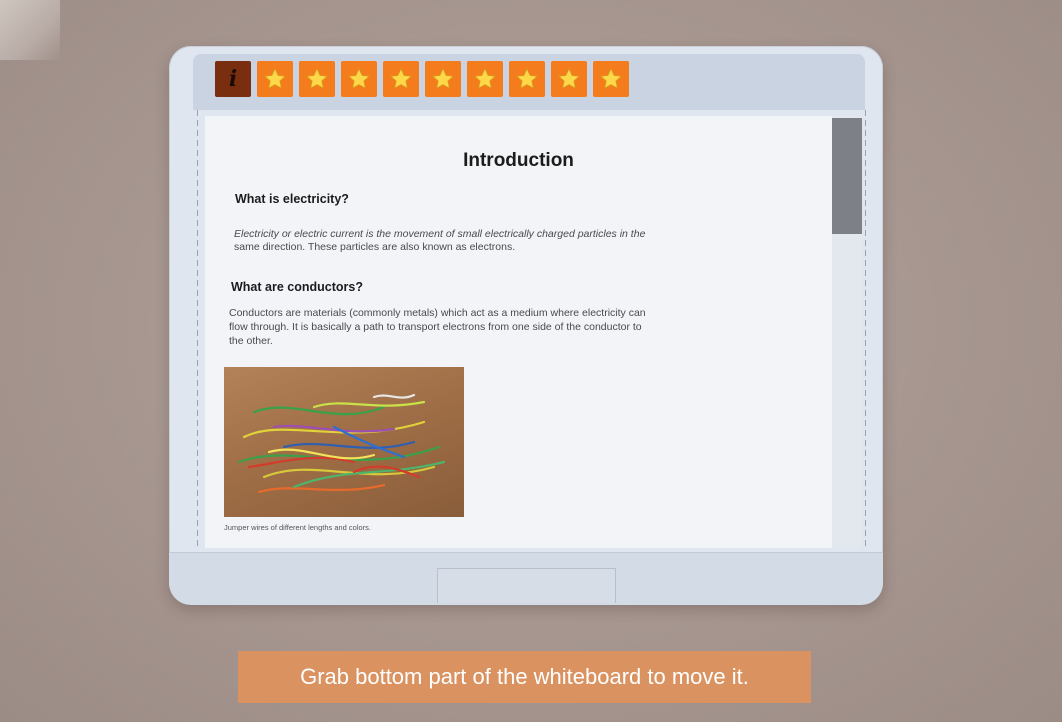  Describe the element at coordinates (30, 30) in the screenshot. I see `environment-corner` at that location.